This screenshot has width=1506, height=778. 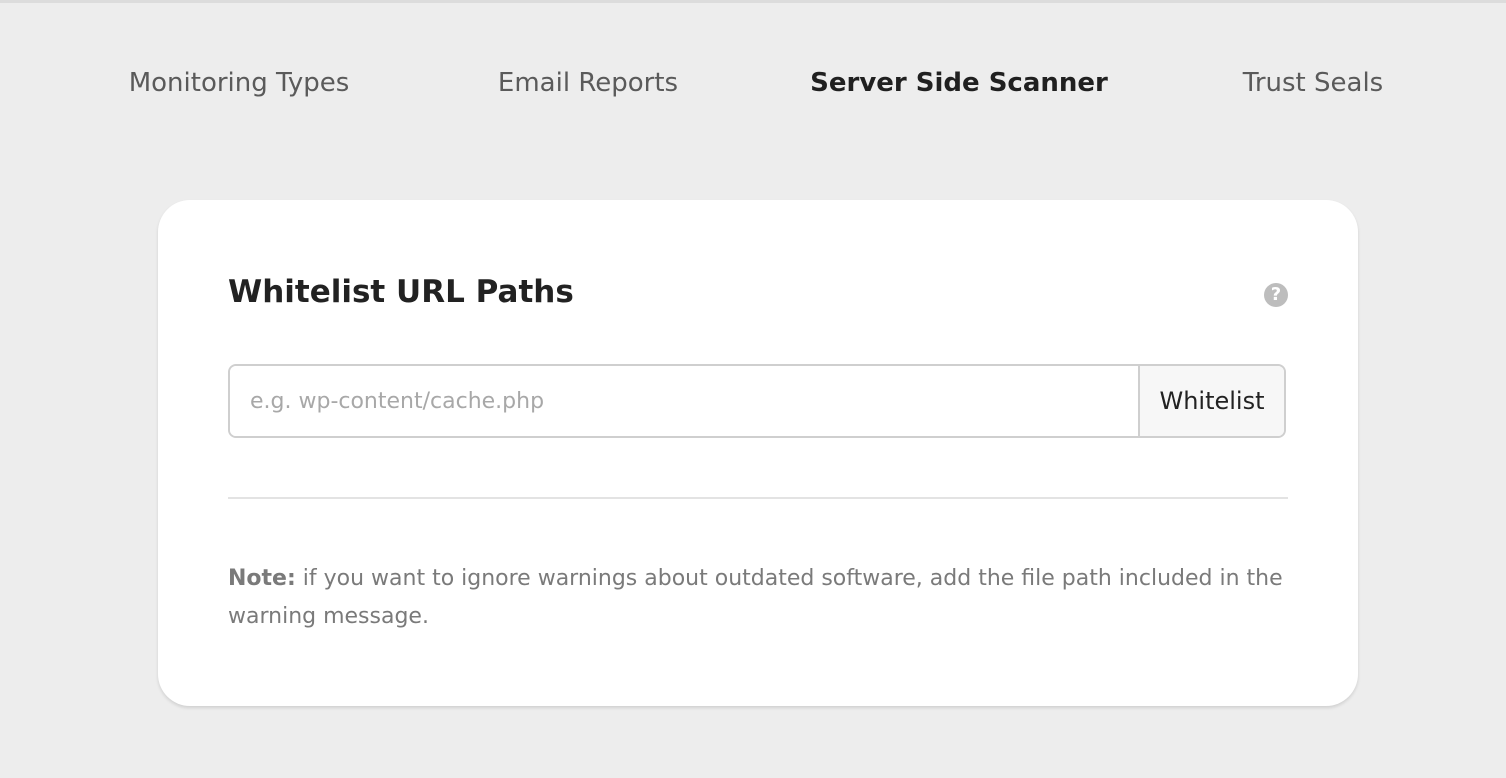 What do you see at coordinates (1313, 83) in the screenshot?
I see `tab-trust-seals: Trust Seals` at bounding box center [1313, 83].